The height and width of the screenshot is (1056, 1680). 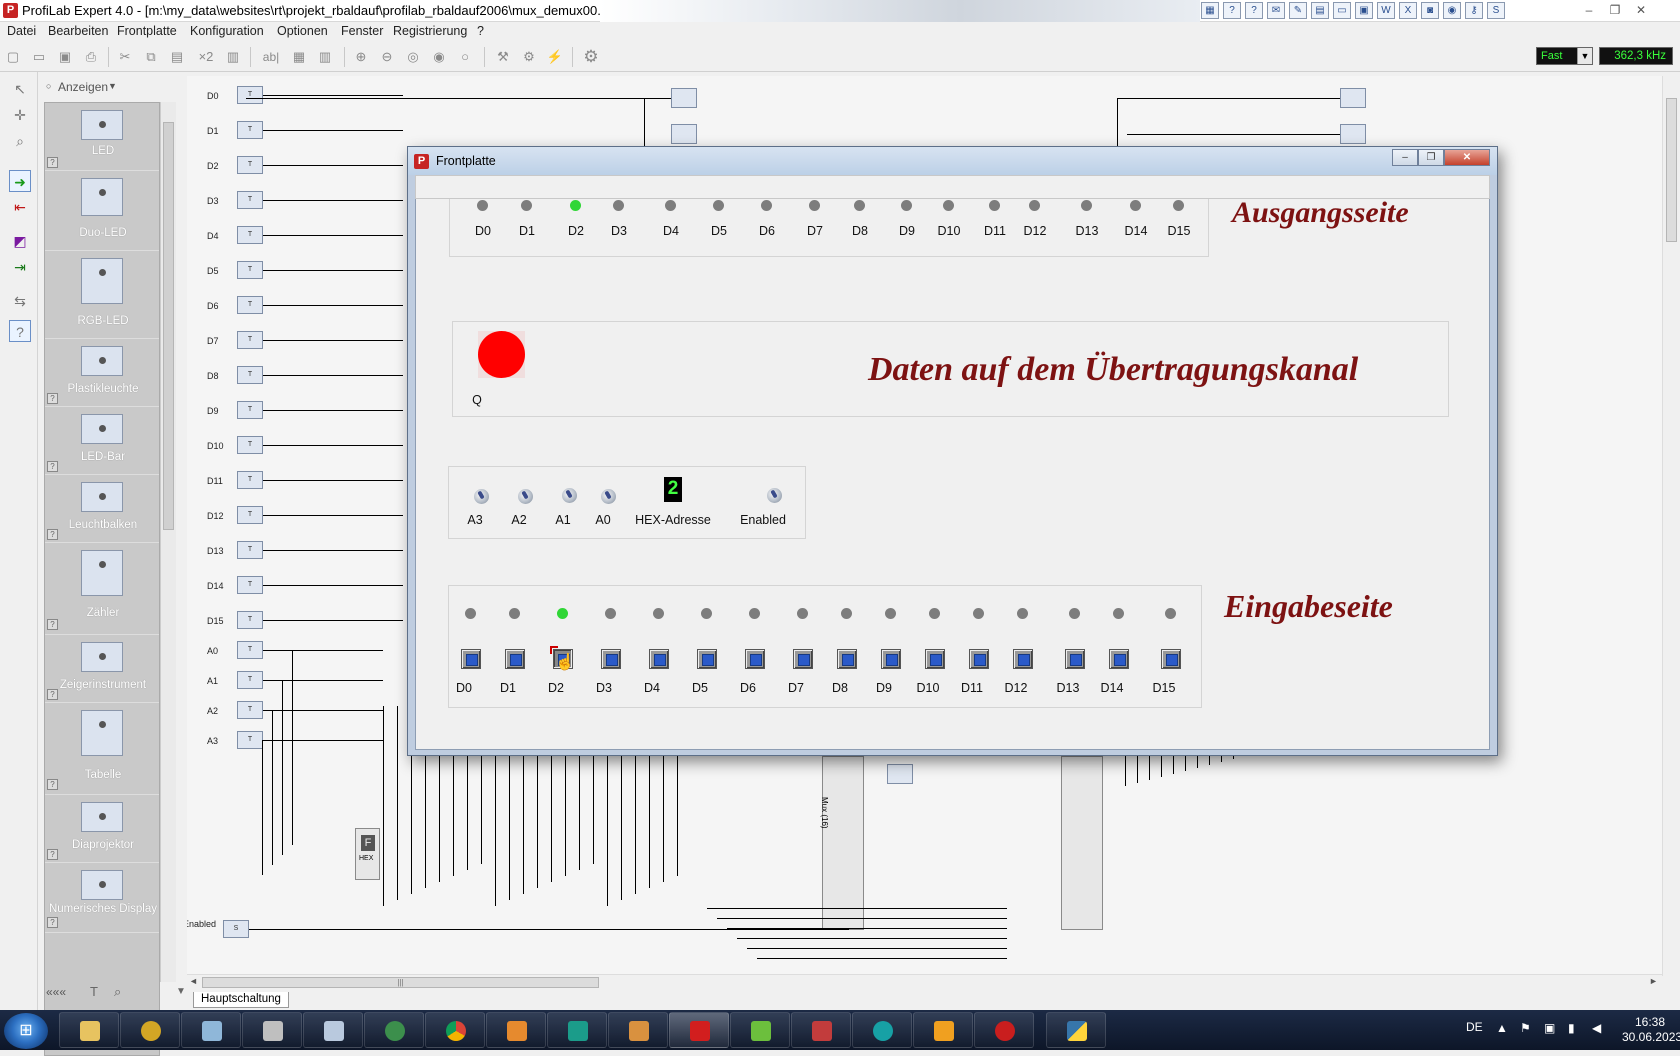 What do you see at coordinates (333, 1030) in the screenshot?
I see `taskbar-calculator` at bounding box center [333, 1030].